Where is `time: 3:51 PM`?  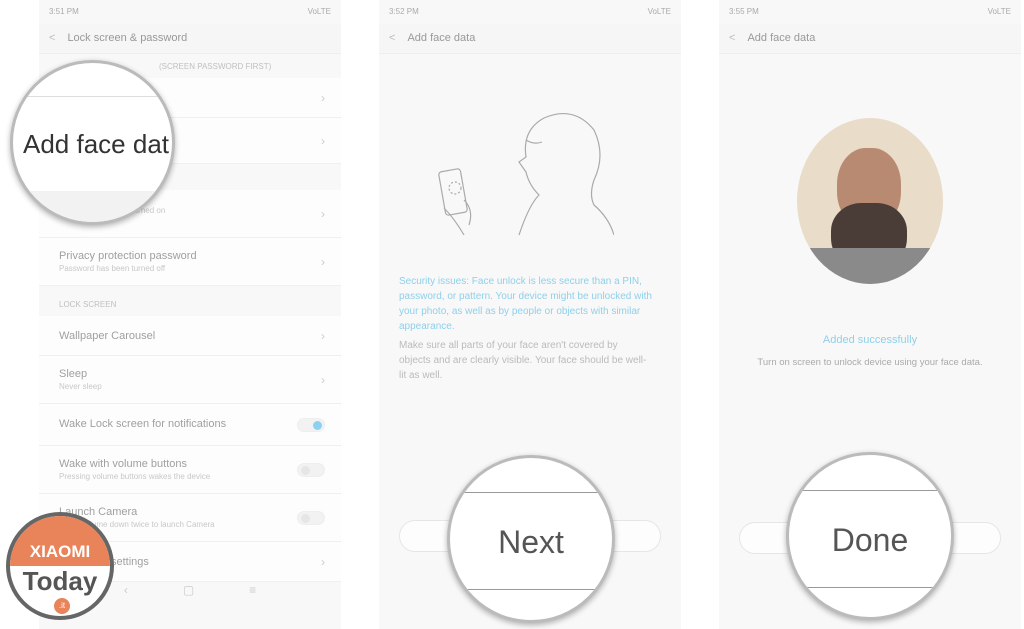 time: 3:51 PM is located at coordinates (64, 11).